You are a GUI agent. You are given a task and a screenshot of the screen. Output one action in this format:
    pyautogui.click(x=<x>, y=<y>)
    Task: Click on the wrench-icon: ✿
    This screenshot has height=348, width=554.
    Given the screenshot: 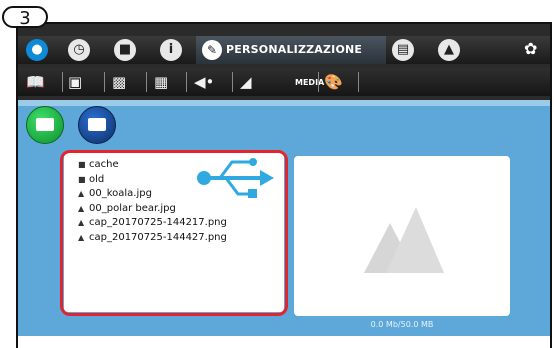 What is the action you would take?
    pyautogui.click(x=530, y=48)
    